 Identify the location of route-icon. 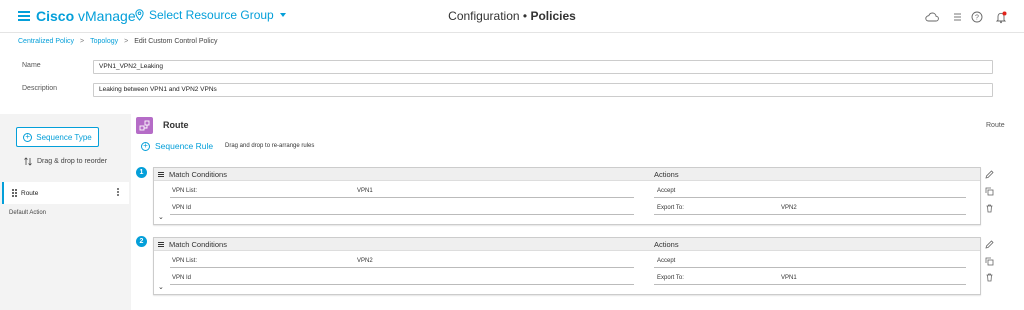
(144, 125).